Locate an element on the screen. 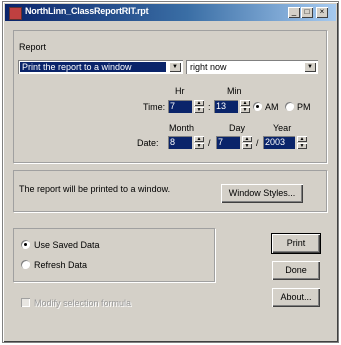  window-title: NorthLinn_ClassReportRIT.rpt is located at coordinates (87, 11).